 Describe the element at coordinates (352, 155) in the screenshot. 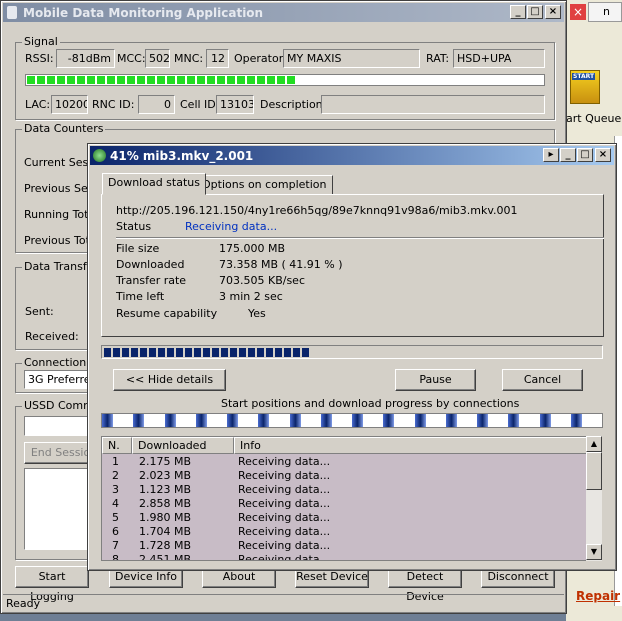

I see `dialog-title-bar: 41% mib3.mkv_2.001 ▸ _ □ ×` at that location.